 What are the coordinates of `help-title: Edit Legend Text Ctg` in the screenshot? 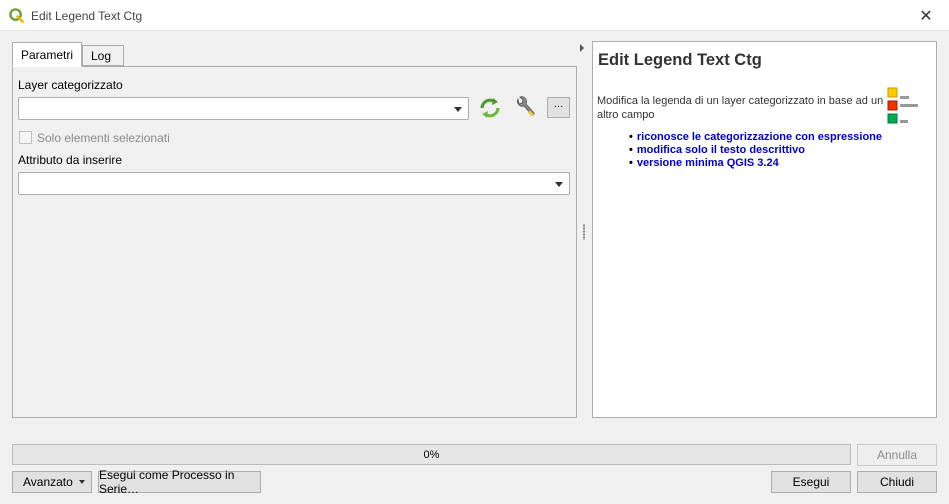 It's located at (680, 60).